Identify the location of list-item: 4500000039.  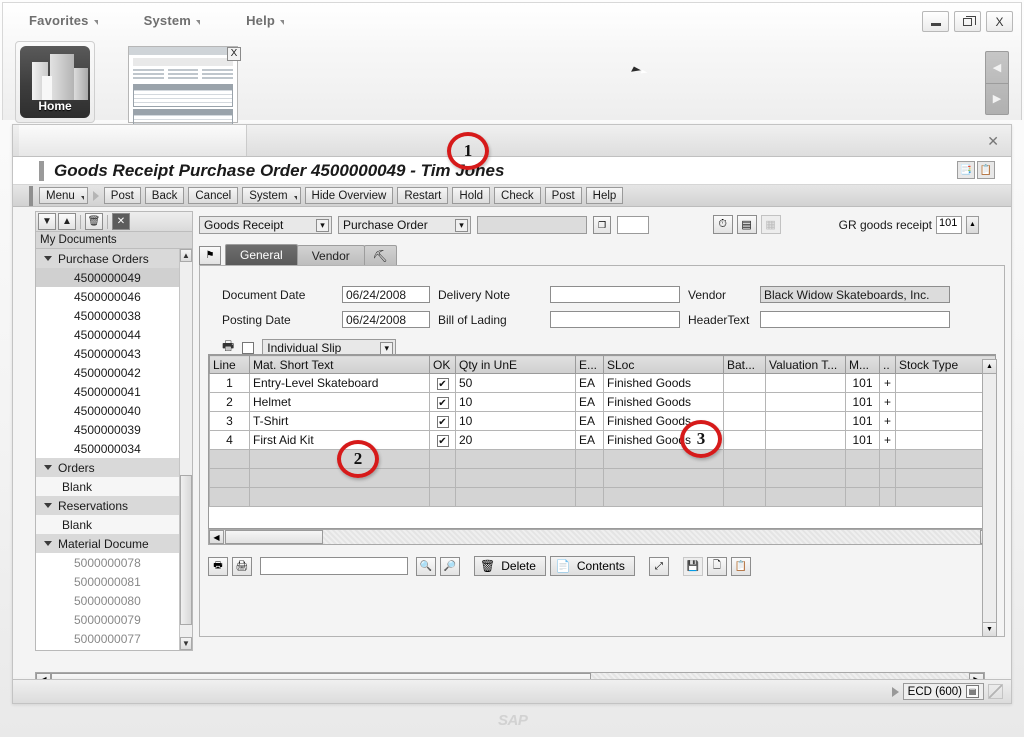
(114, 429).